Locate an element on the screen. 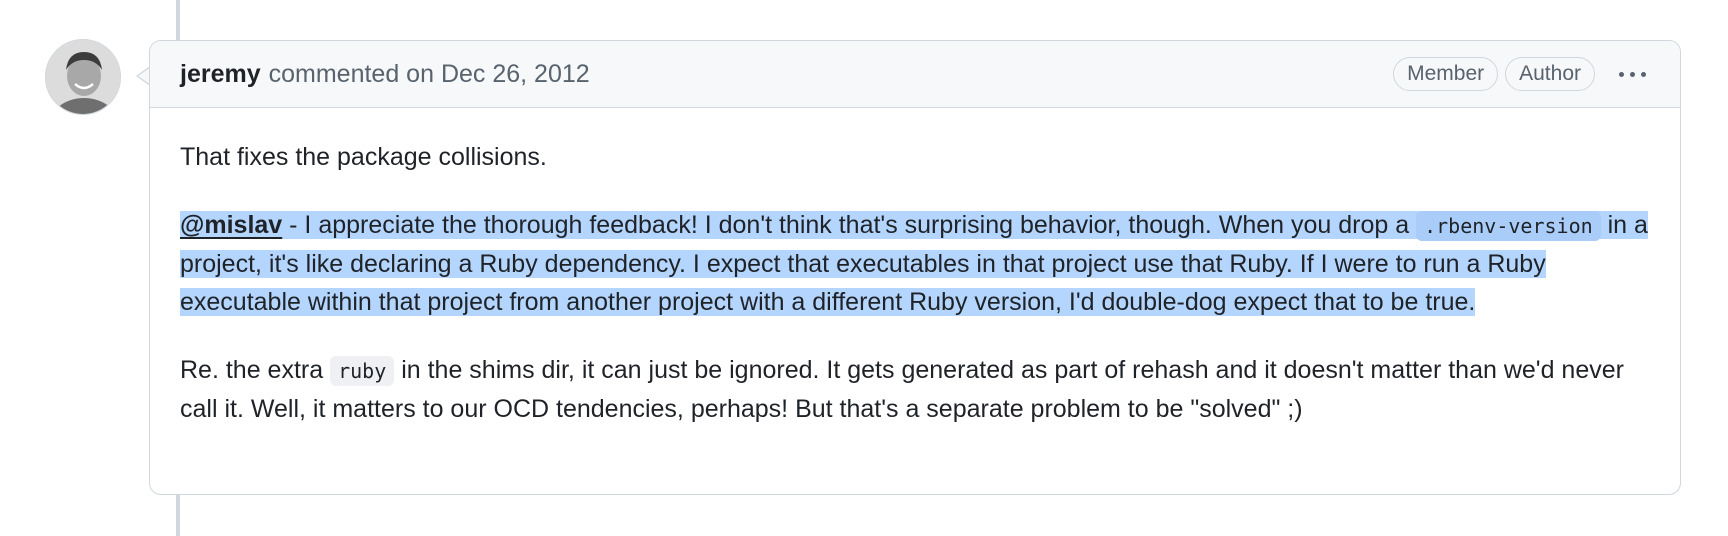 The height and width of the screenshot is (536, 1728). paragraph-1: That fixes the package collisions. is located at coordinates (363, 157).